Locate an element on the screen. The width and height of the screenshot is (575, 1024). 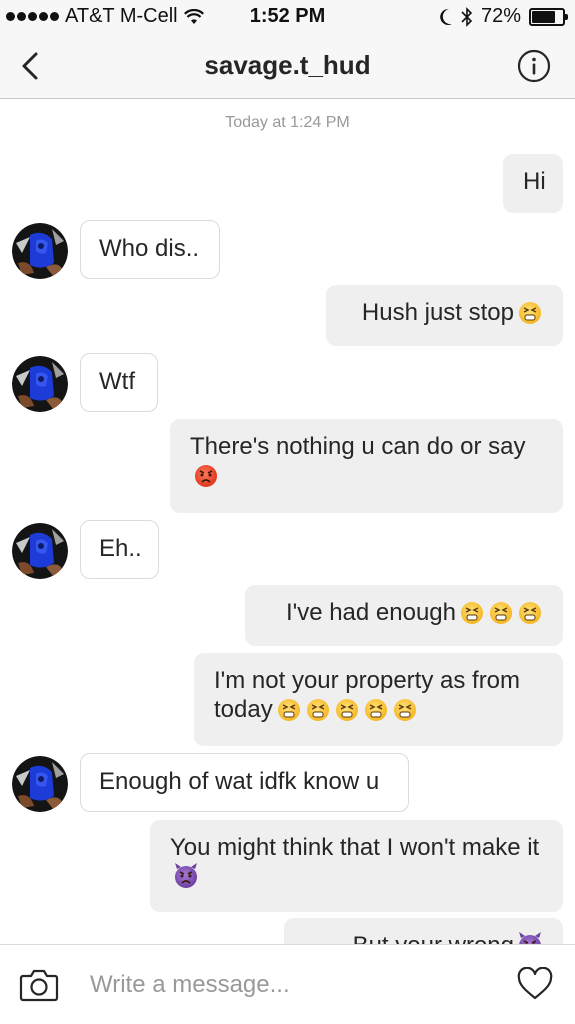
moon-icon is located at coordinates (446, 16).